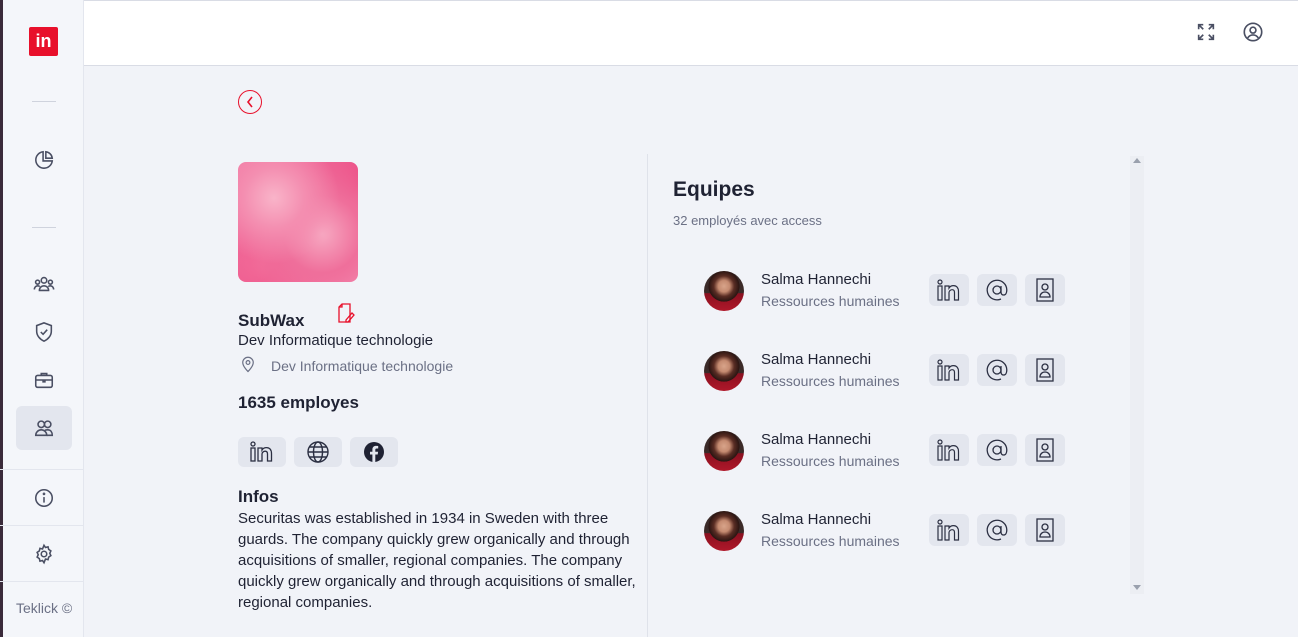 The image size is (1298, 637). I want to click on infos-heading: Infos, so click(258, 496).